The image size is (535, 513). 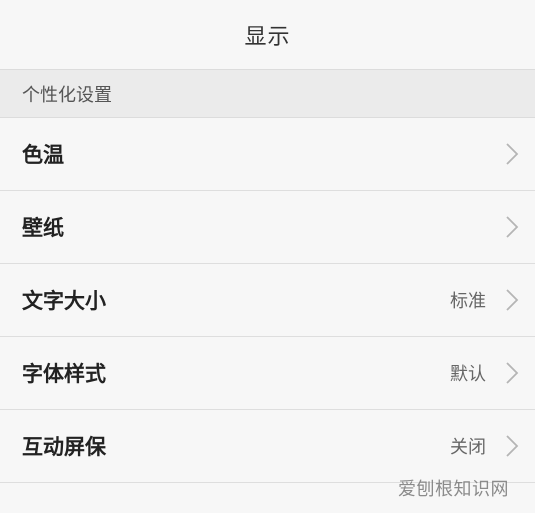 What do you see at coordinates (267, 227) in the screenshot?
I see `setting-row-wallpaper: 壁纸` at bounding box center [267, 227].